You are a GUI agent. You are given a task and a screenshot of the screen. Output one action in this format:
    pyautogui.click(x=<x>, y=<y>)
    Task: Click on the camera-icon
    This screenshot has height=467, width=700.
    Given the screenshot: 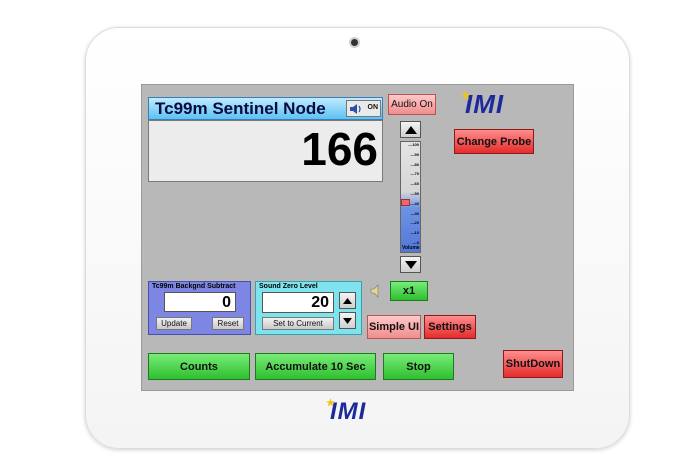 What is the action you would take?
    pyautogui.click(x=354, y=42)
    